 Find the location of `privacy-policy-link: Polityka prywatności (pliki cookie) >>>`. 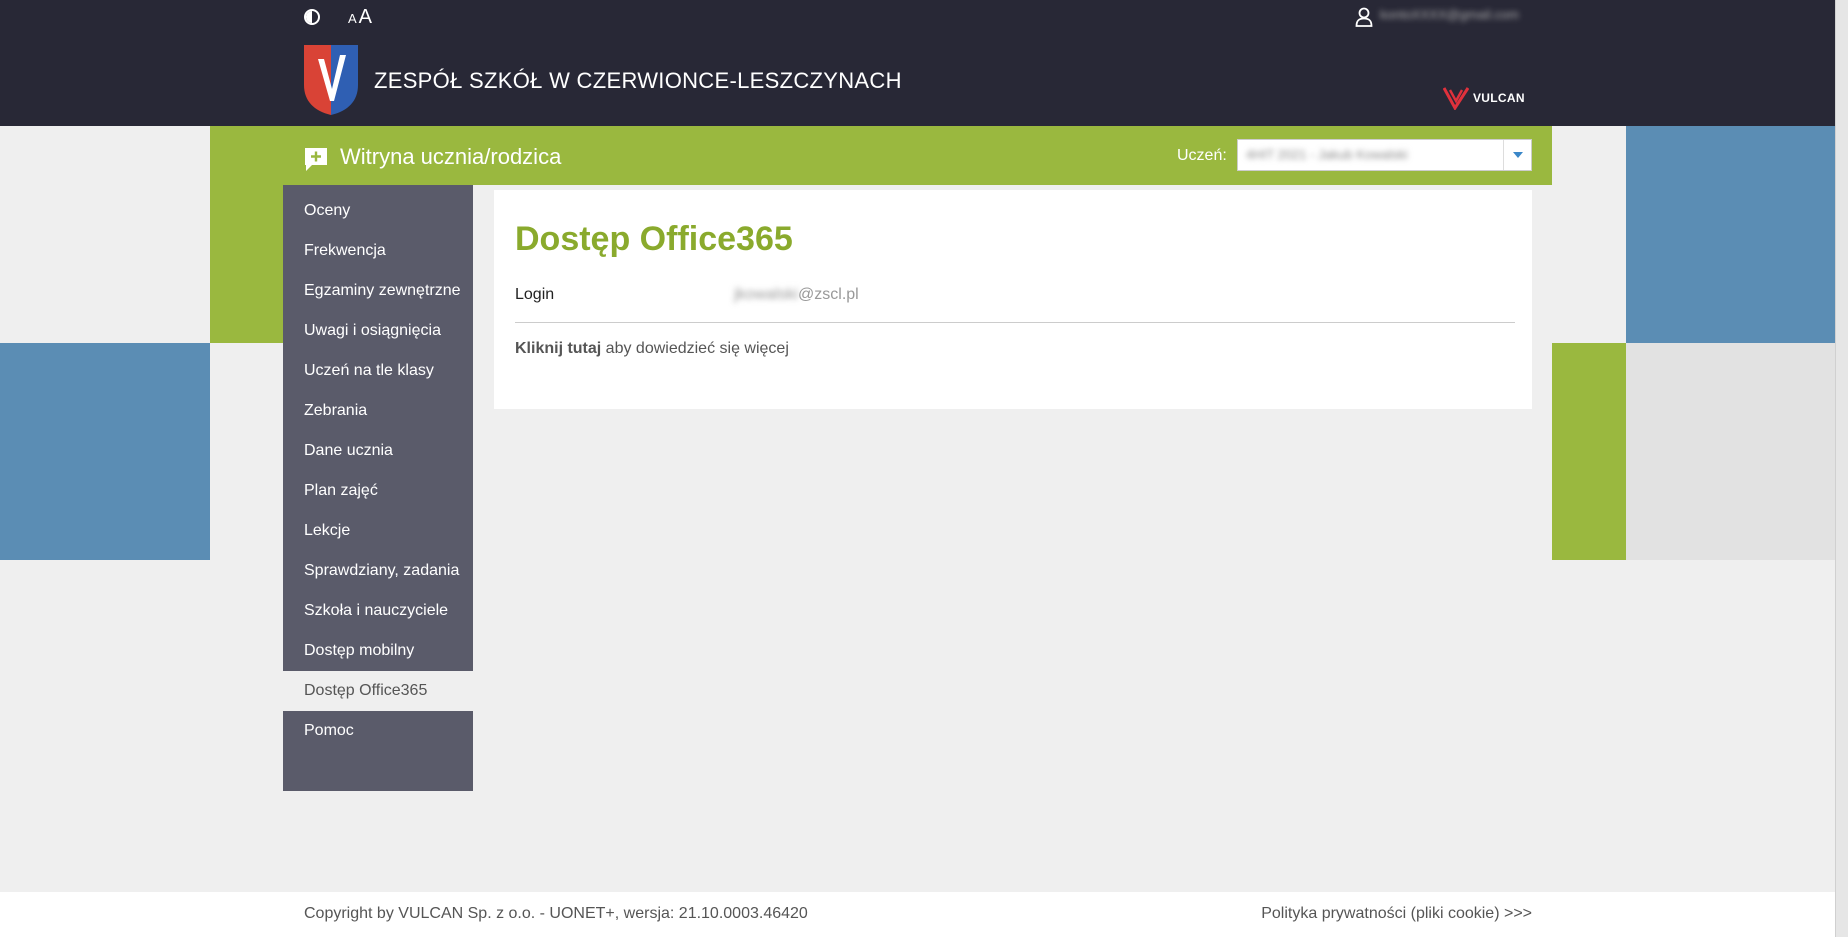

privacy-policy-link: Polityka prywatności (pliki cookie) >>> is located at coordinates (1396, 914).